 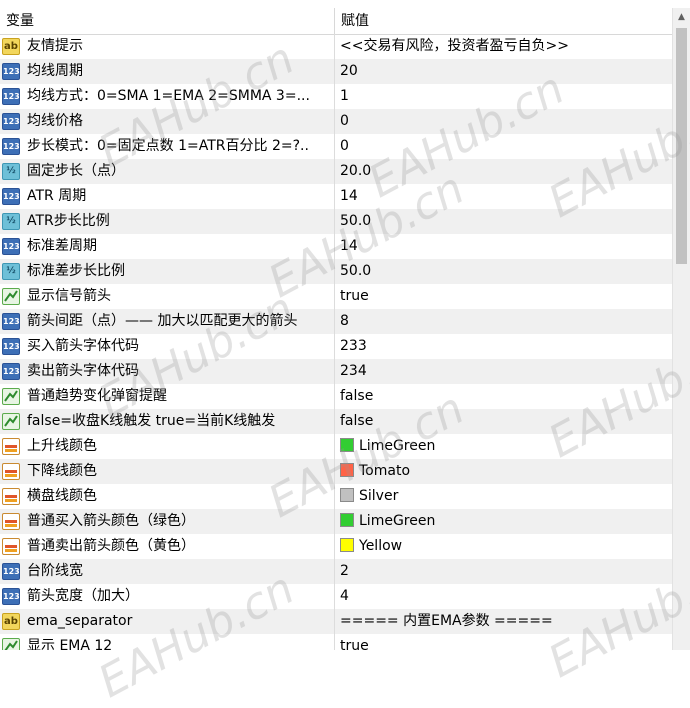 I want to click on parameter-row: false=收盘K线触发 true=当前K线触发 false, so click(x=336, y=421).